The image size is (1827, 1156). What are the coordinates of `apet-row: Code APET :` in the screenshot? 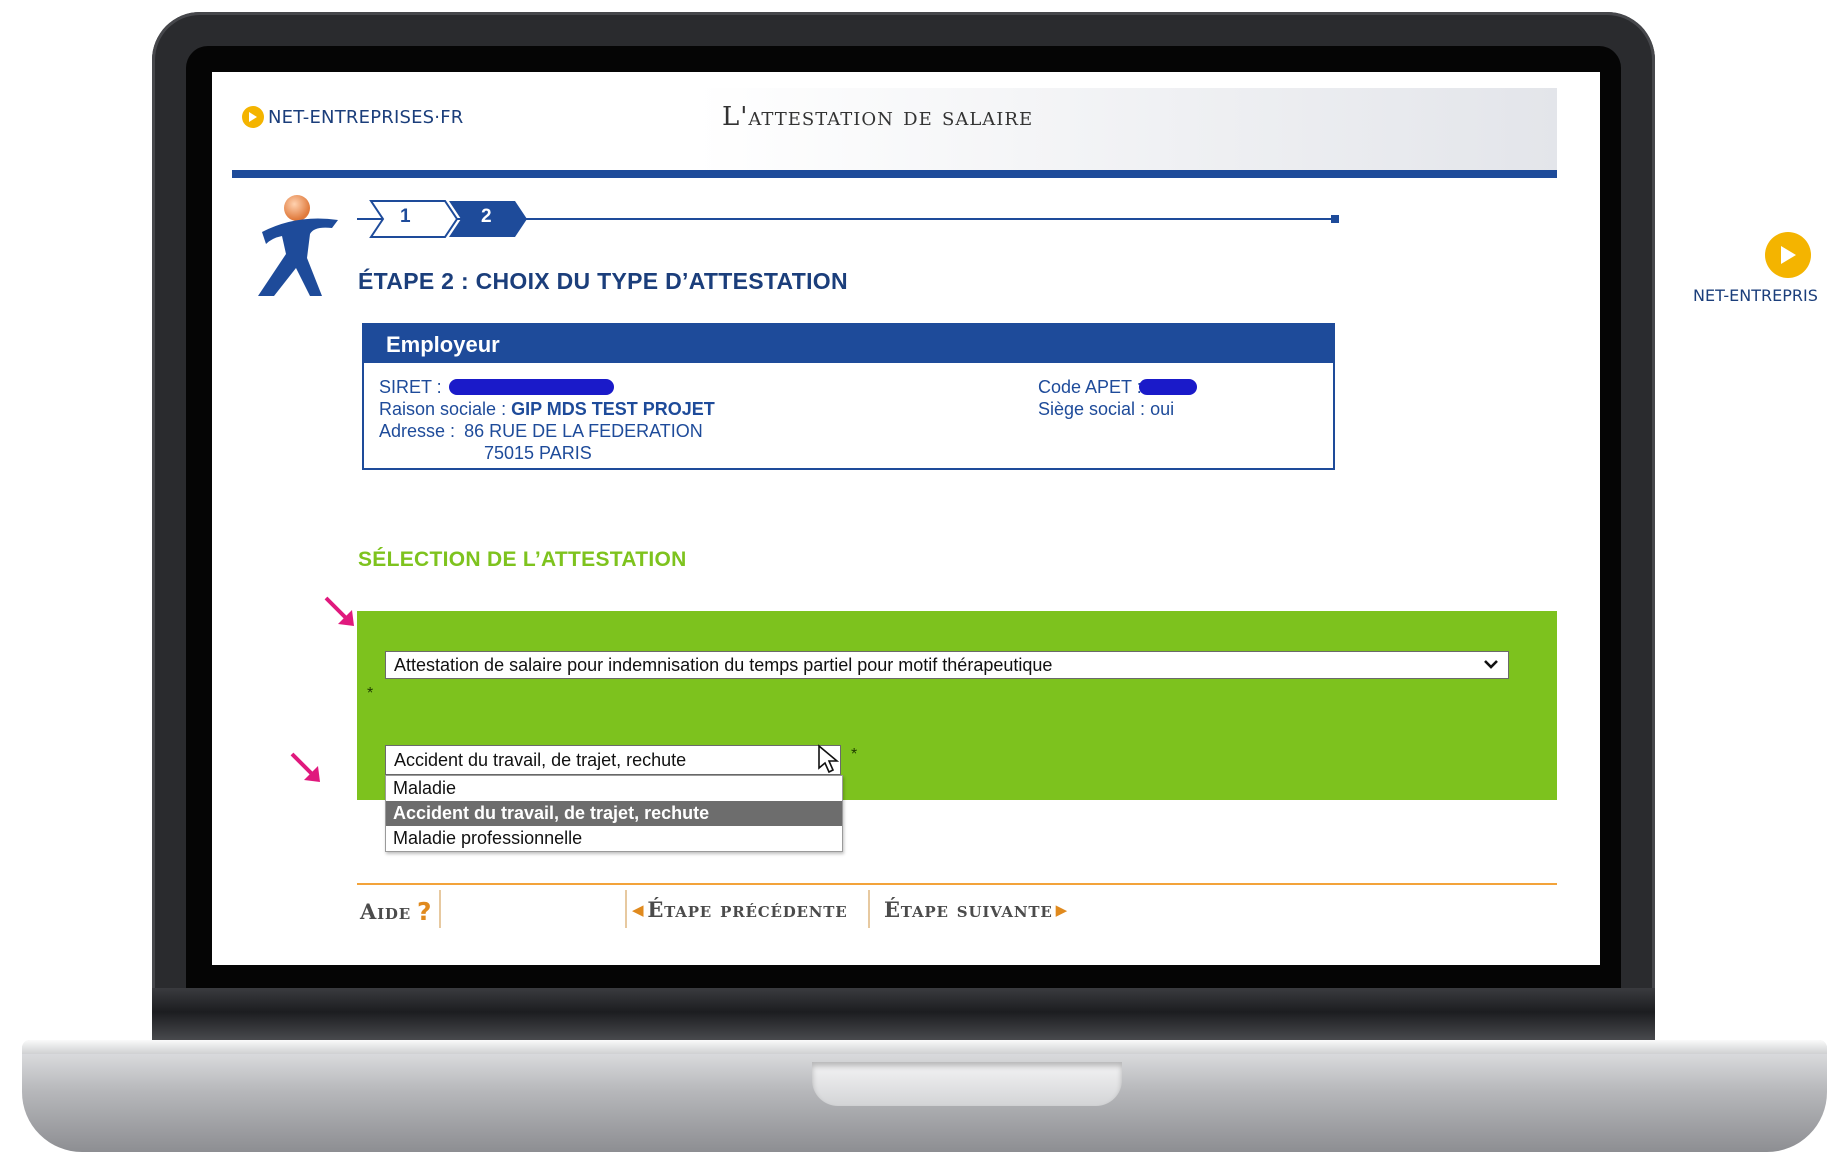 It's located at (1117, 387).